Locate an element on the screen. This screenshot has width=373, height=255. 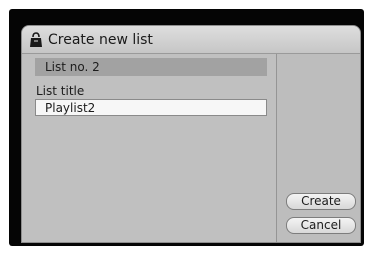
list-title-input is located at coordinates (151, 107).